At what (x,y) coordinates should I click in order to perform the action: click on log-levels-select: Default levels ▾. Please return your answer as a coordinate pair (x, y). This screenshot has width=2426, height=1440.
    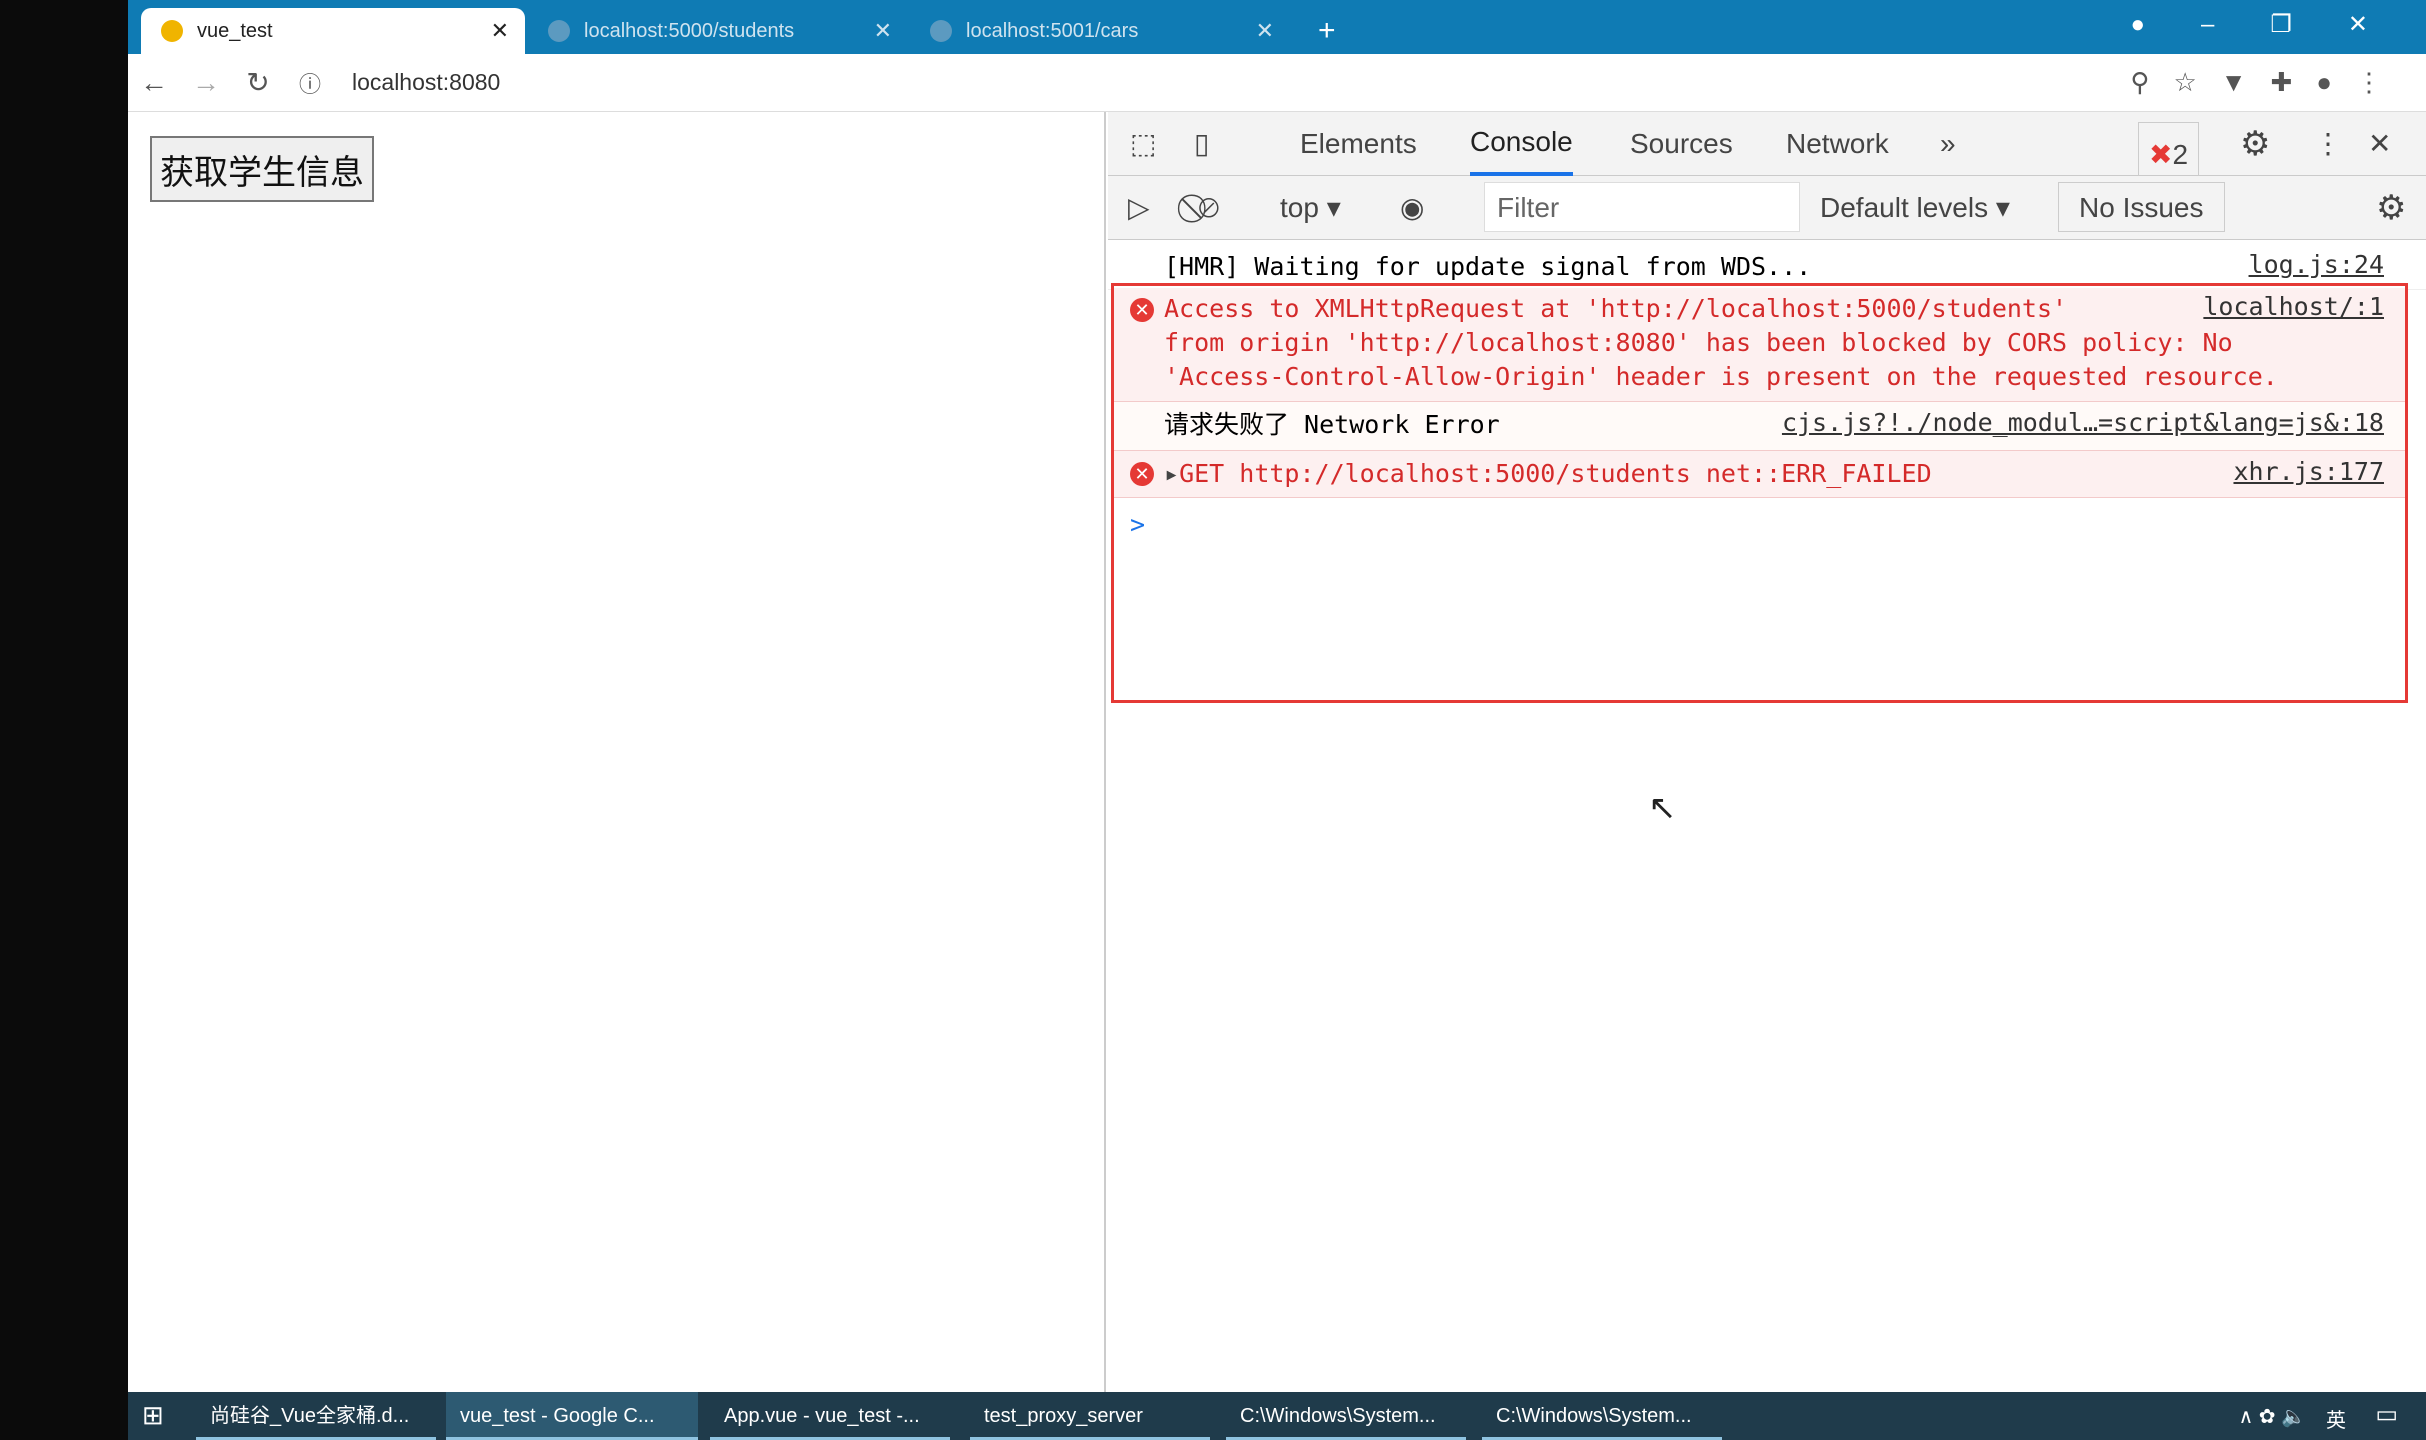
    Looking at the image, I should click on (1915, 208).